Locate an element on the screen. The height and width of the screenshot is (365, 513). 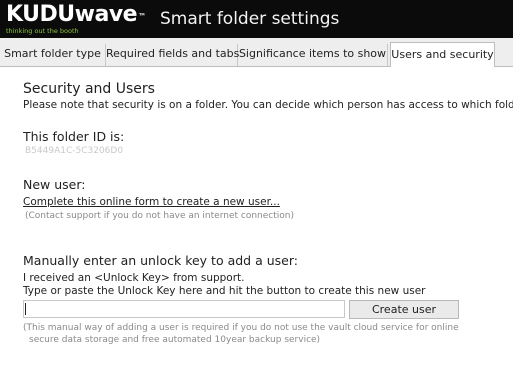
new-user-label: New user: is located at coordinates (54, 184).